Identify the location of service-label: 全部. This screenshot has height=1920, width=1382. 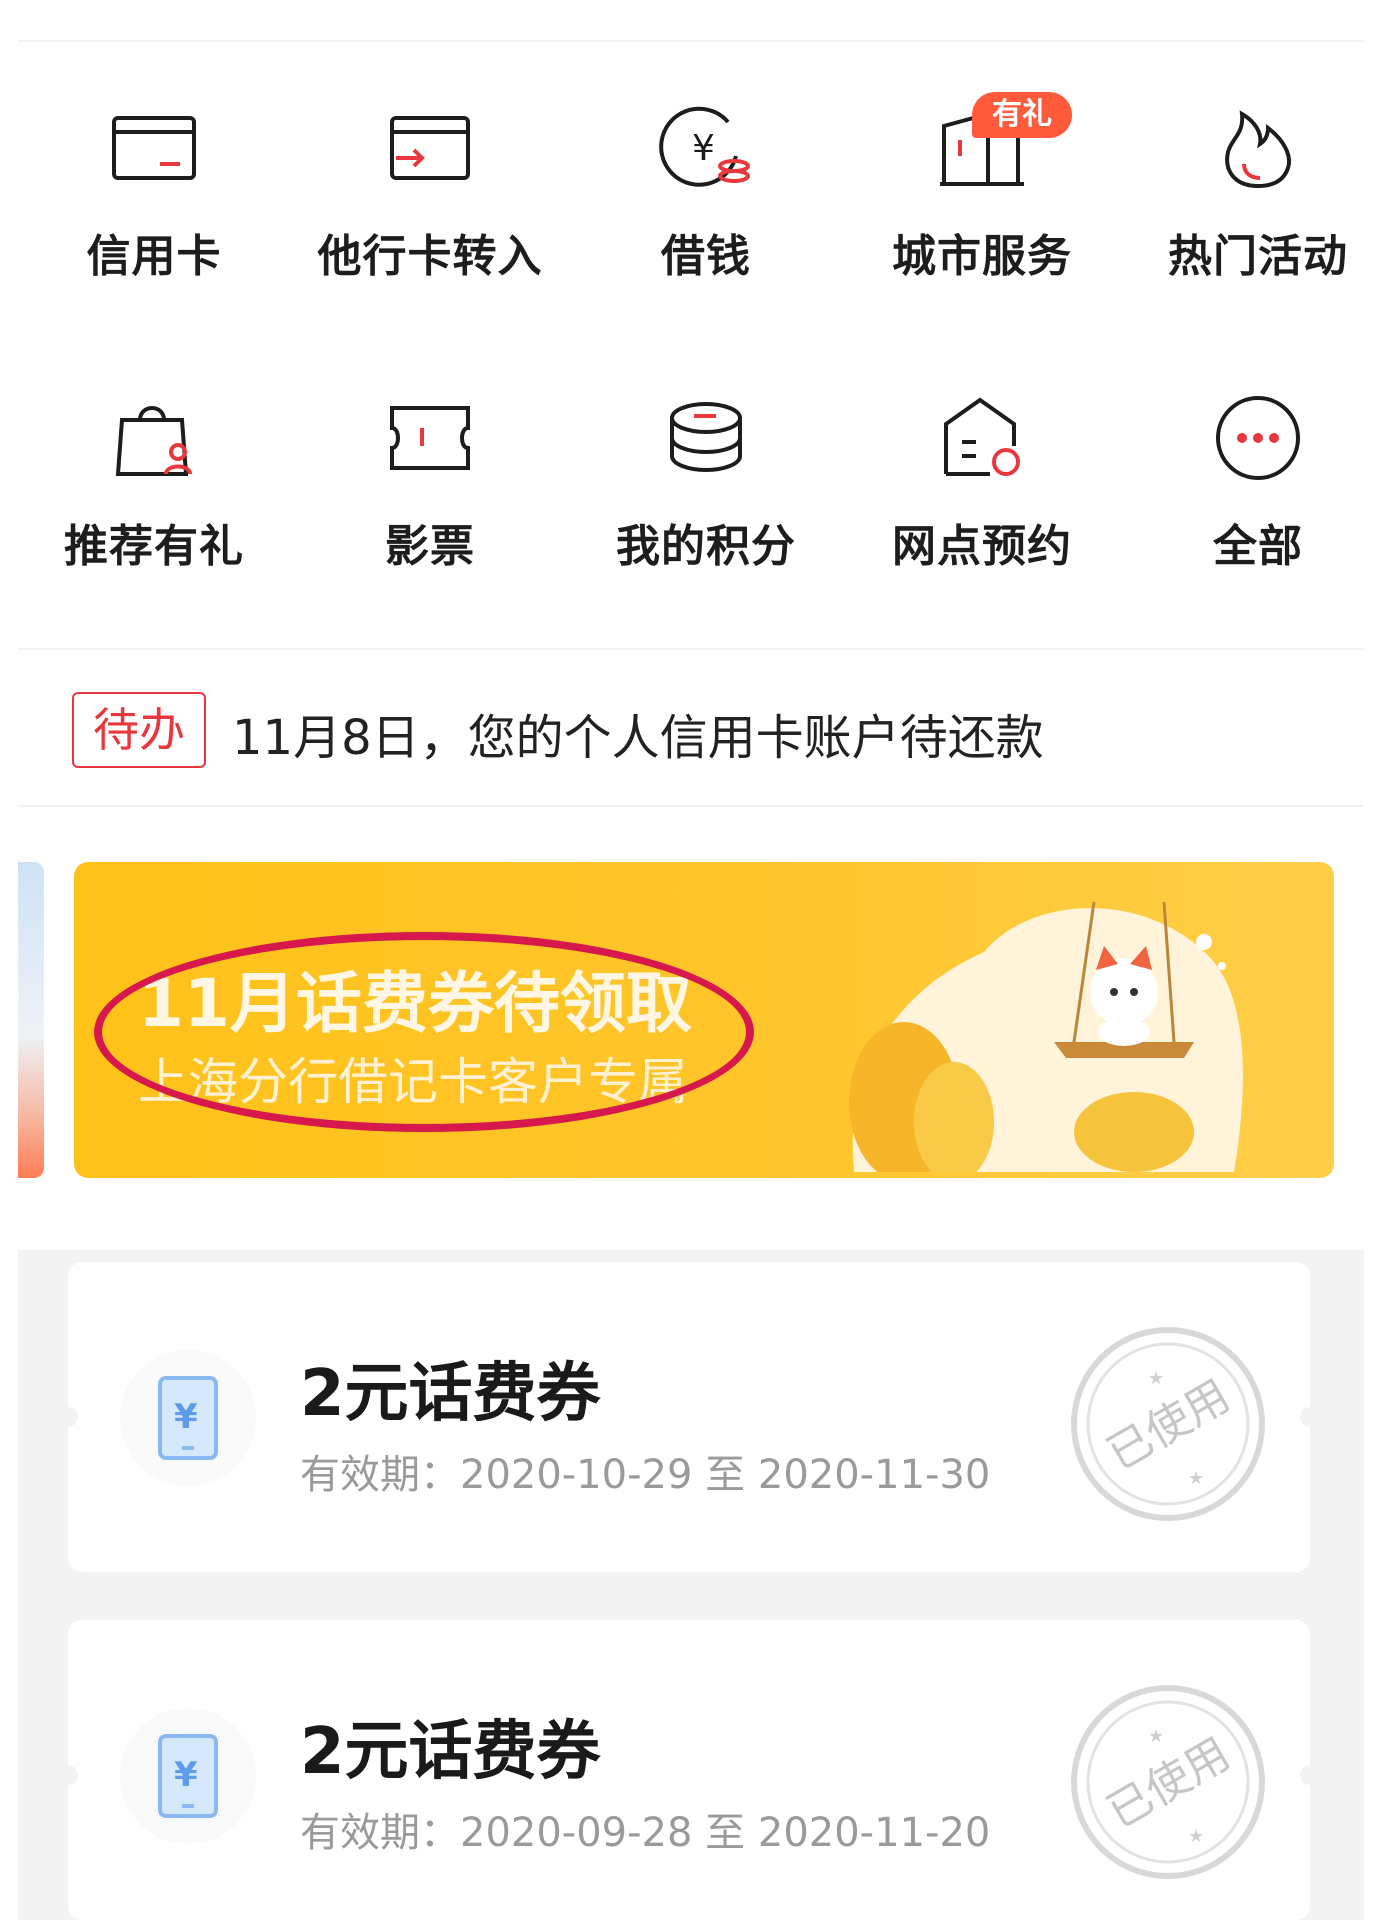
(1258, 546).